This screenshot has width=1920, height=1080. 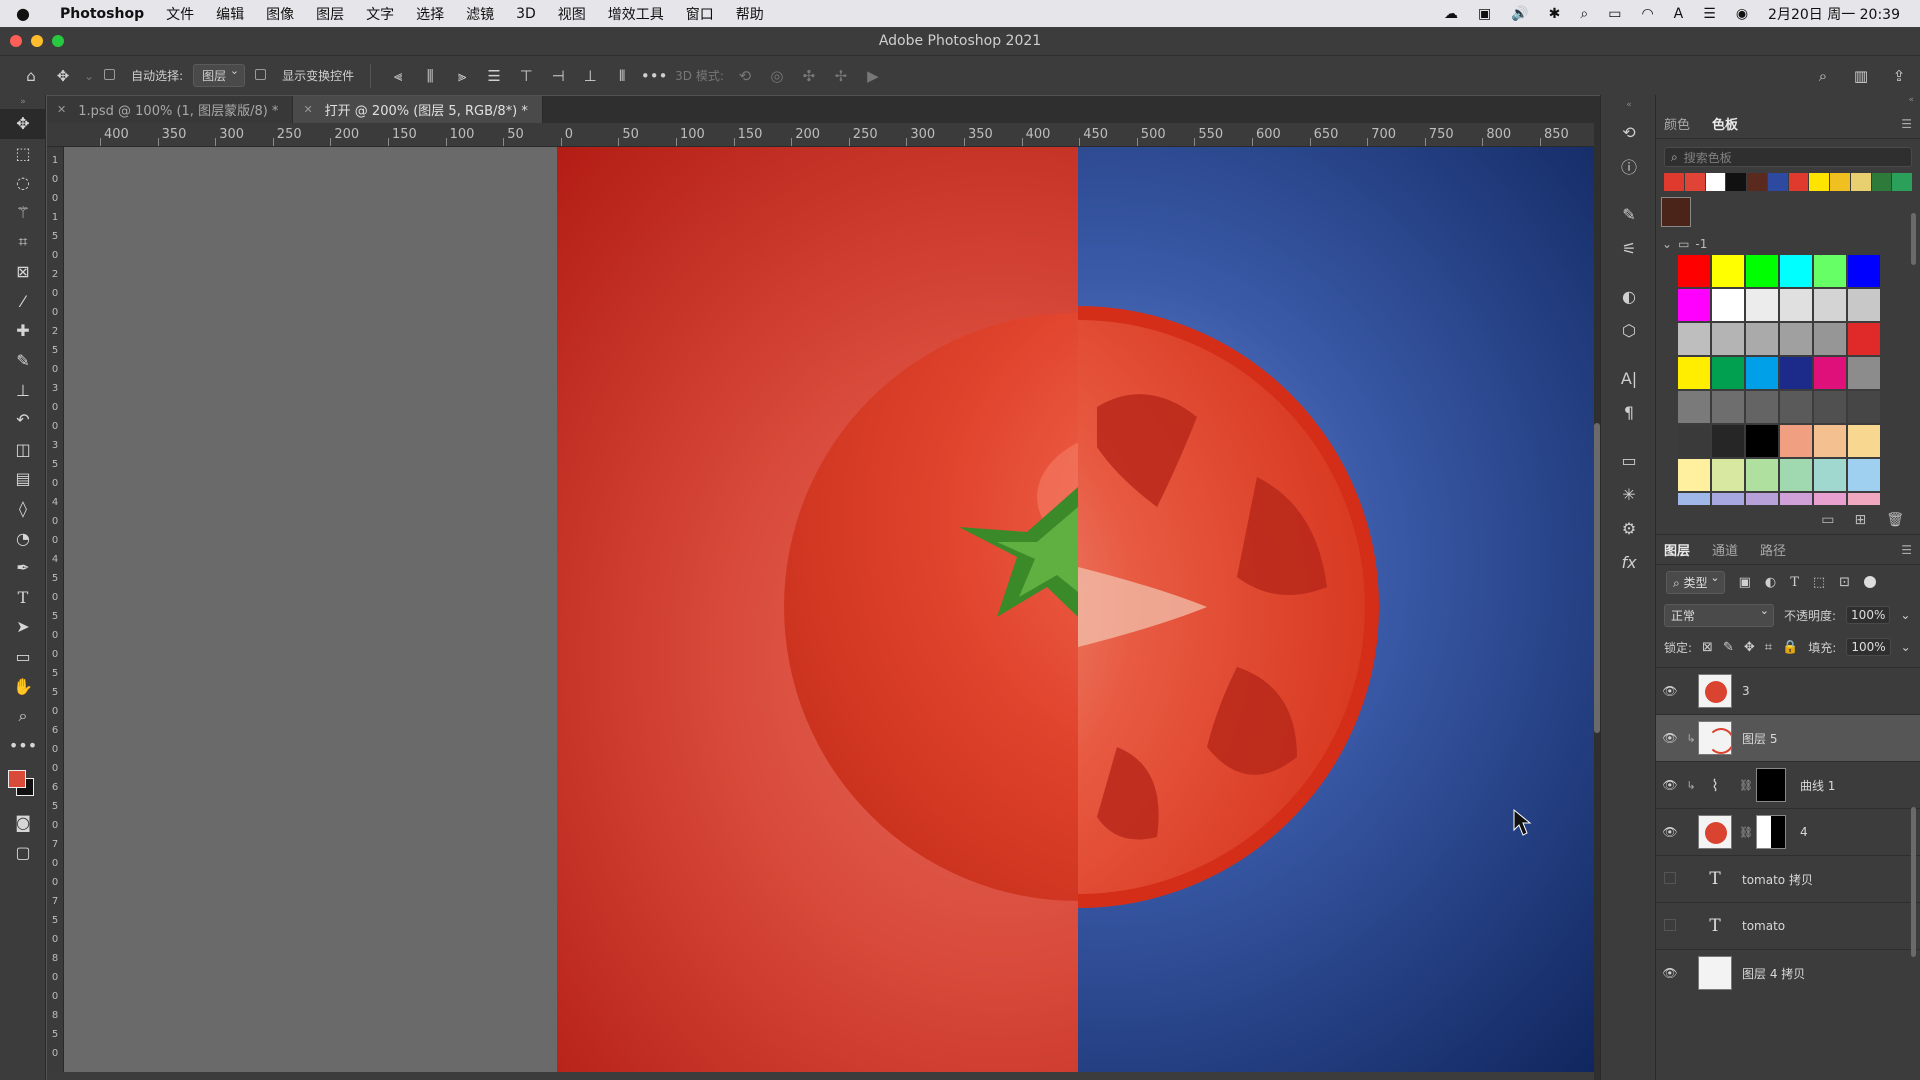 I want to click on menu-image: 图像, so click(x=280, y=14).